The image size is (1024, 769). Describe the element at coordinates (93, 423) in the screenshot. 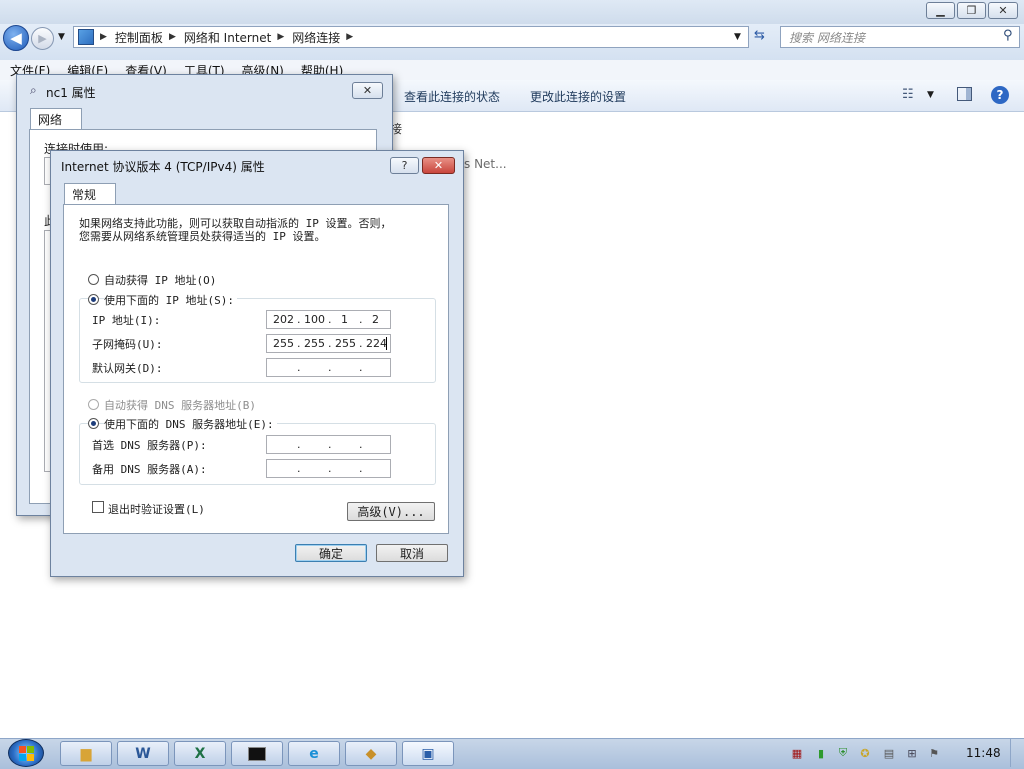

I see `radio-manual-dns` at that location.